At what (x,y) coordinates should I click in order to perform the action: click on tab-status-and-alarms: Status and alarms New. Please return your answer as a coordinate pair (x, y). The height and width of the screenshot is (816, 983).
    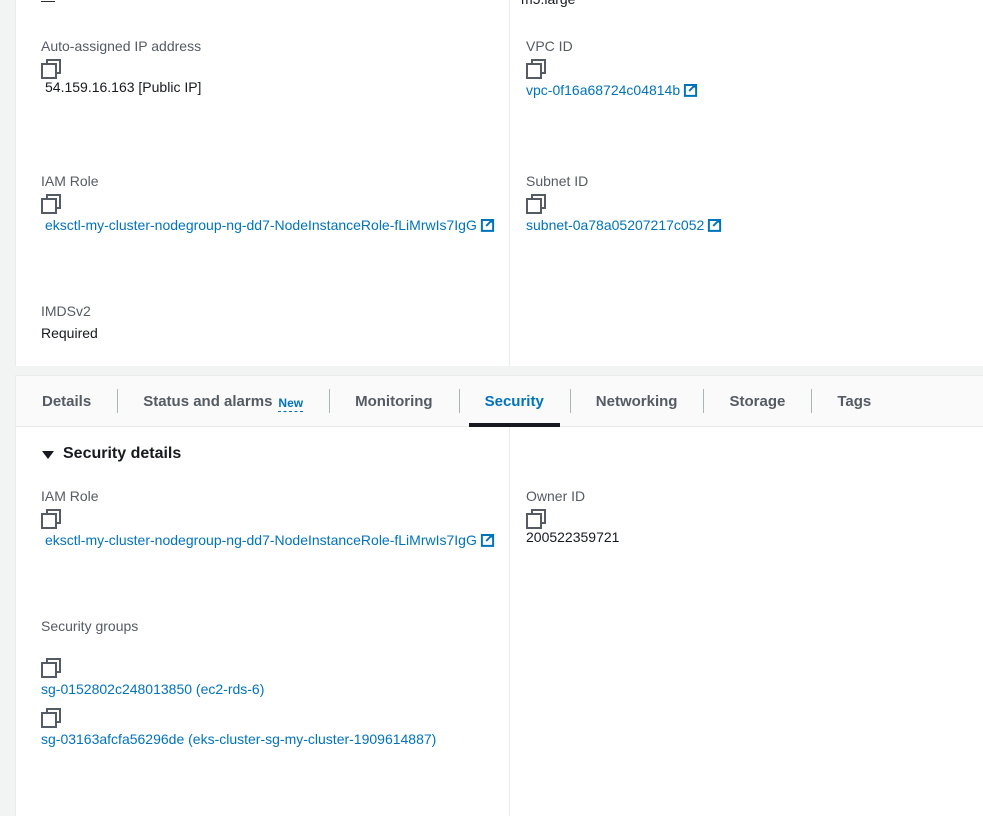
    Looking at the image, I should click on (223, 401).